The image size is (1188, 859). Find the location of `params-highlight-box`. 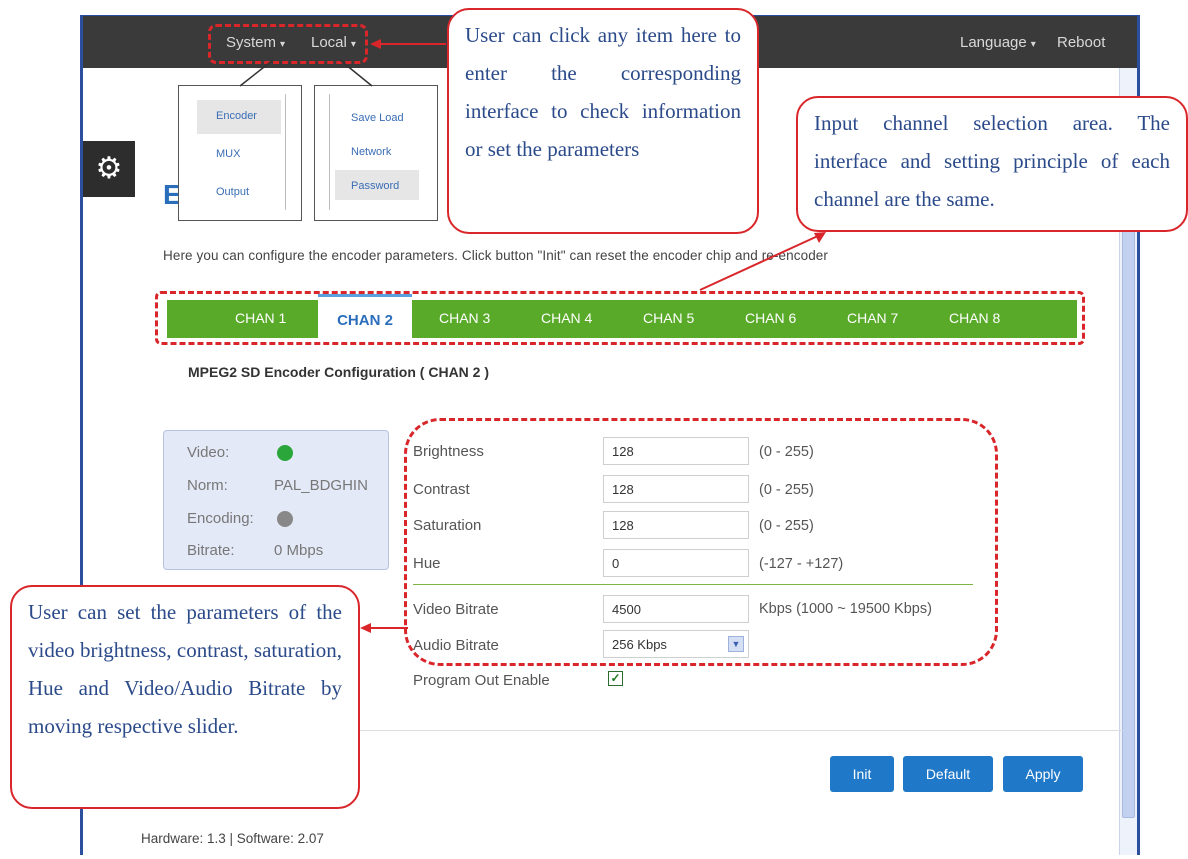

params-highlight-box is located at coordinates (701, 542).